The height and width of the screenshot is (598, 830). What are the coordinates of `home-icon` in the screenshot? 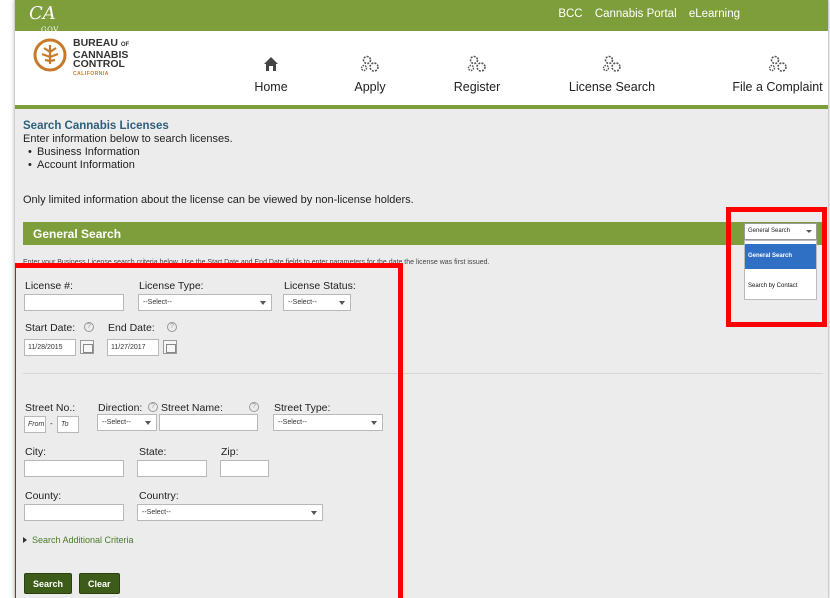 It's located at (271, 64).